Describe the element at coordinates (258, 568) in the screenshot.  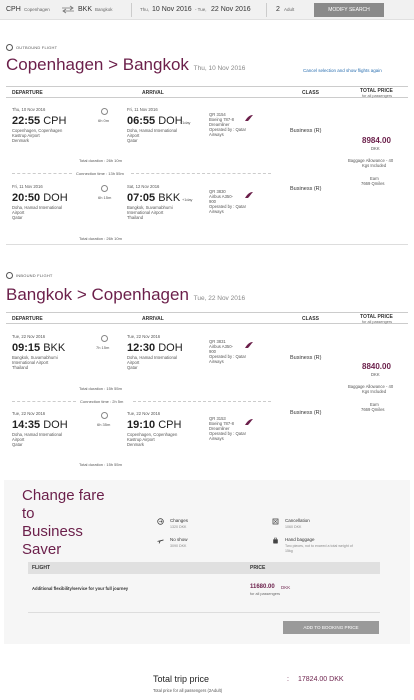
I see `fare-header-price: PRICE` at that location.